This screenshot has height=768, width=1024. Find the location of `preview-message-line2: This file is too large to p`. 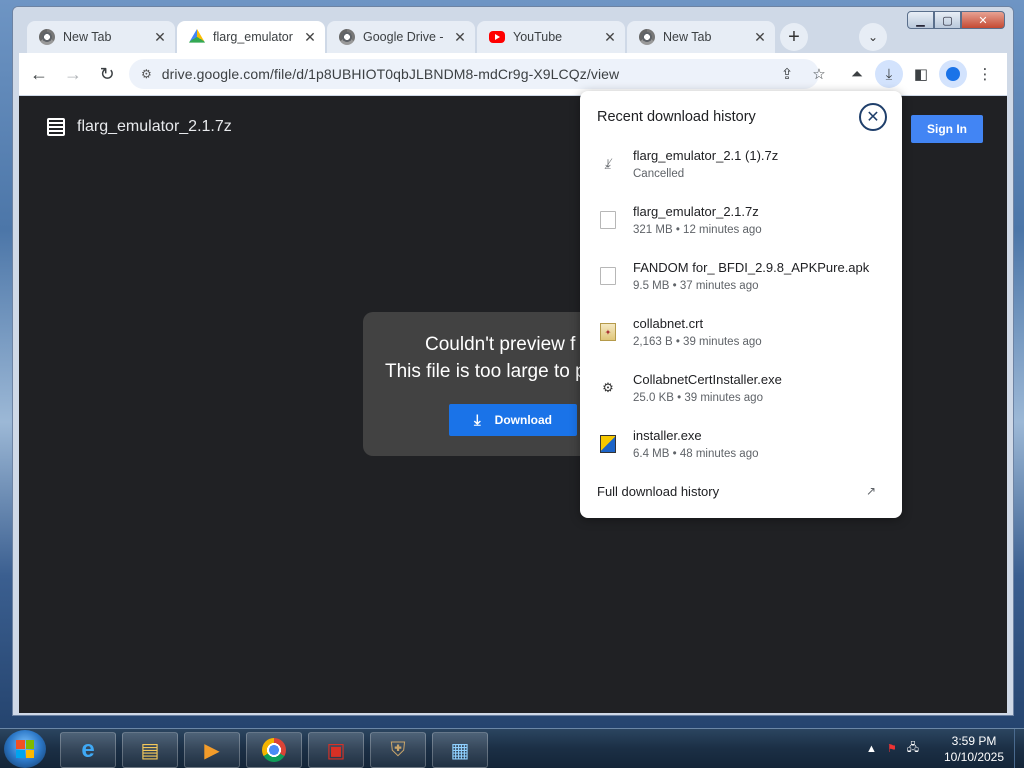

preview-message-line2: This file is too large to p is located at coordinates (485, 371).